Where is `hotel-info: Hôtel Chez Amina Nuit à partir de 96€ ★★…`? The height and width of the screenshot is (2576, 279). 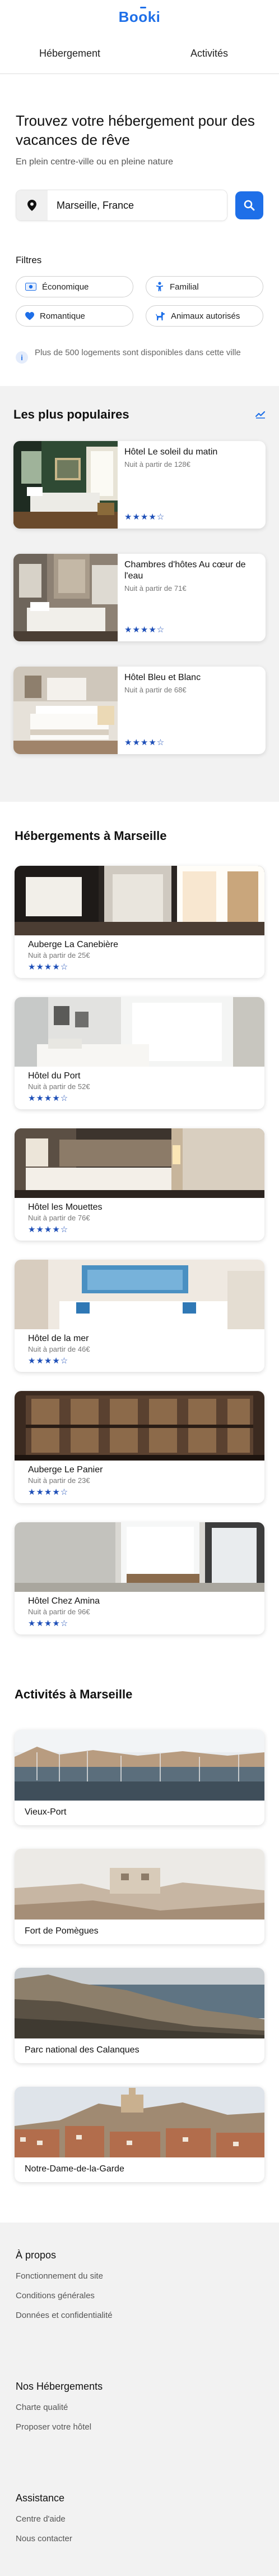 hotel-info: Hôtel Chez Amina Nuit à partir de 96€ ★★… is located at coordinates (139, 1612).